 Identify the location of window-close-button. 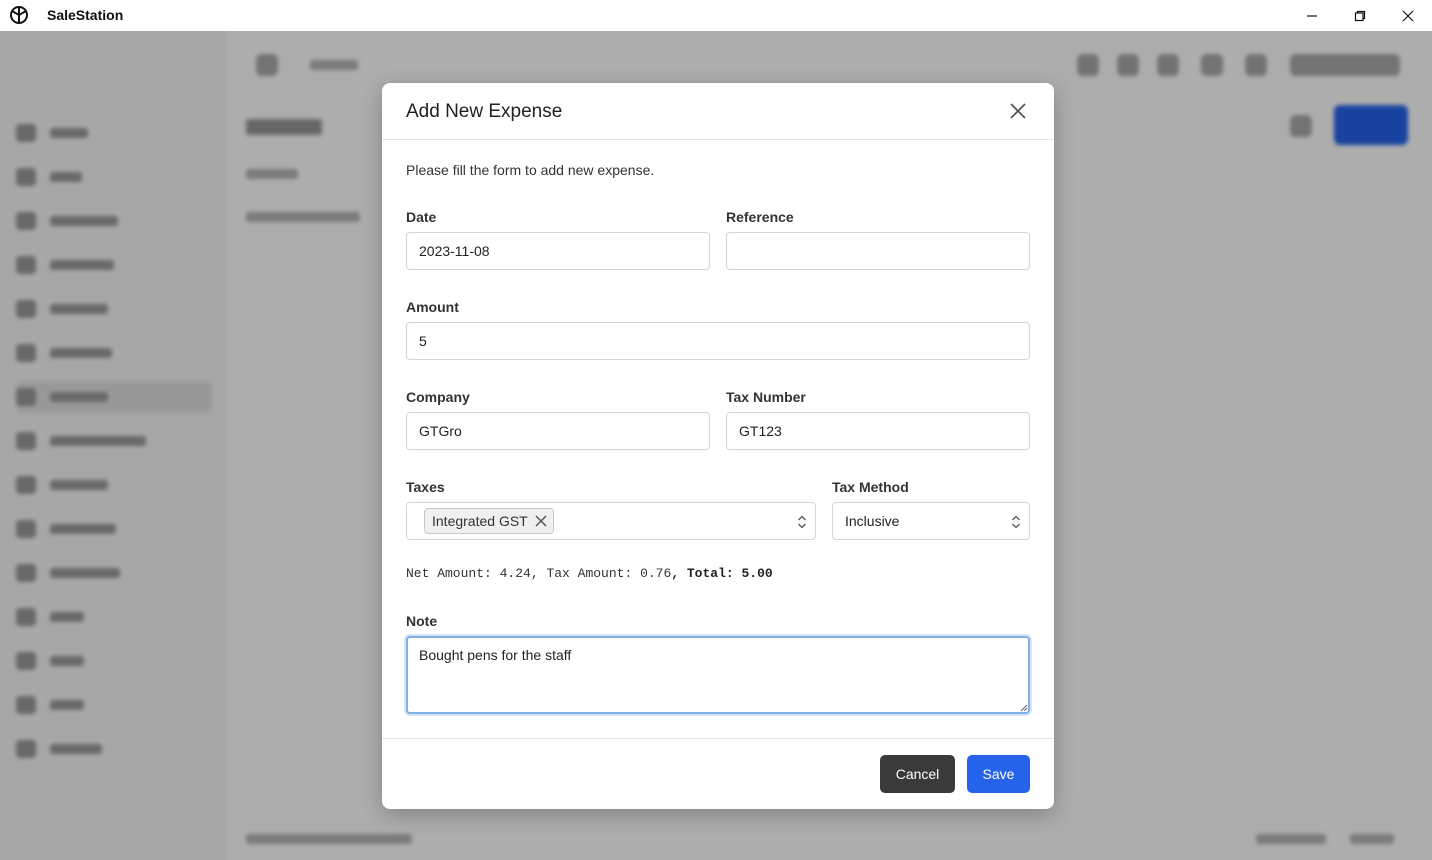
(1408, 15).